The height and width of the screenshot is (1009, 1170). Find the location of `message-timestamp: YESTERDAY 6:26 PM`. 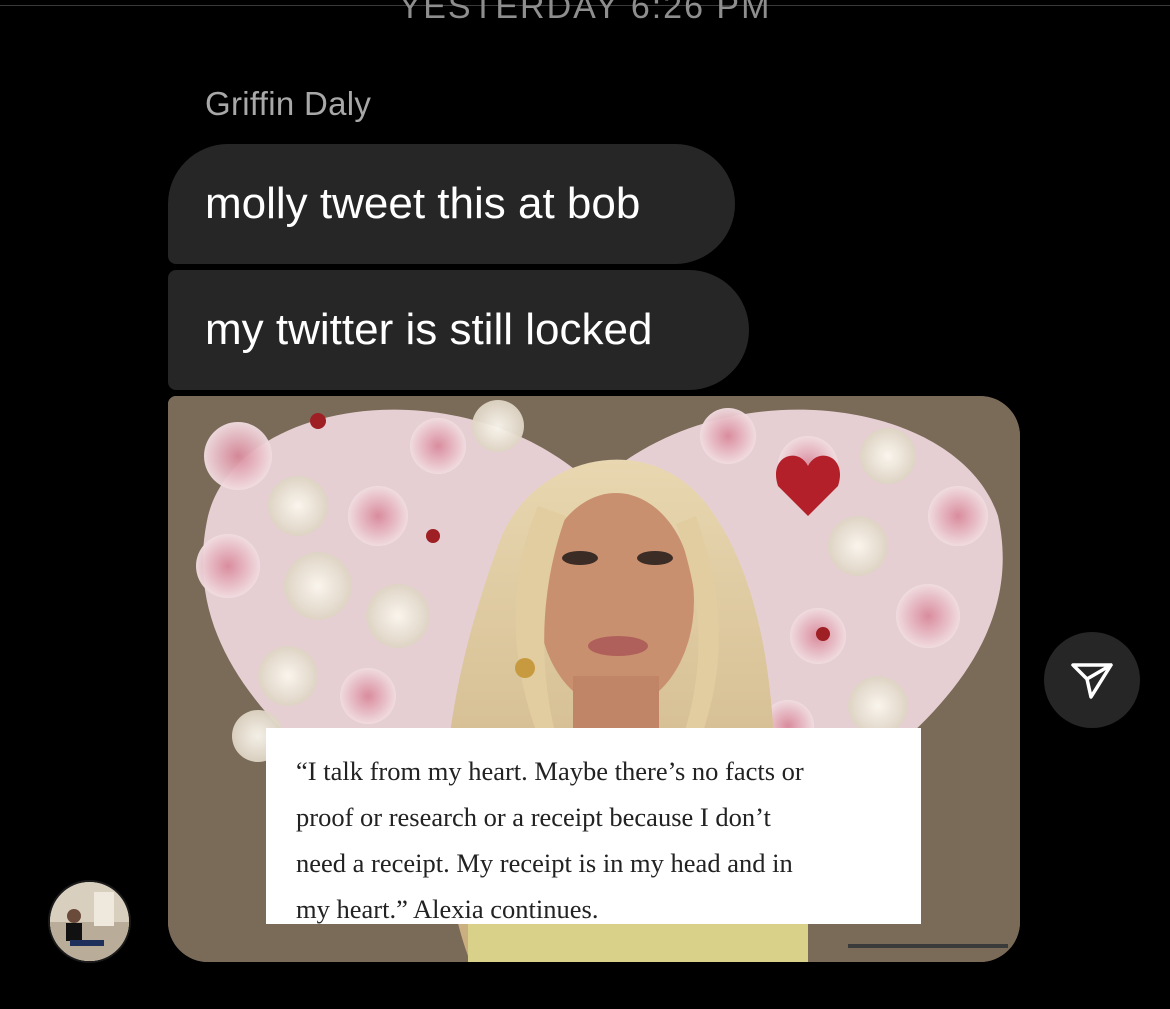

message-timestamp: YESTERDAY 6:26 PM is located at coordinates (585, 13).